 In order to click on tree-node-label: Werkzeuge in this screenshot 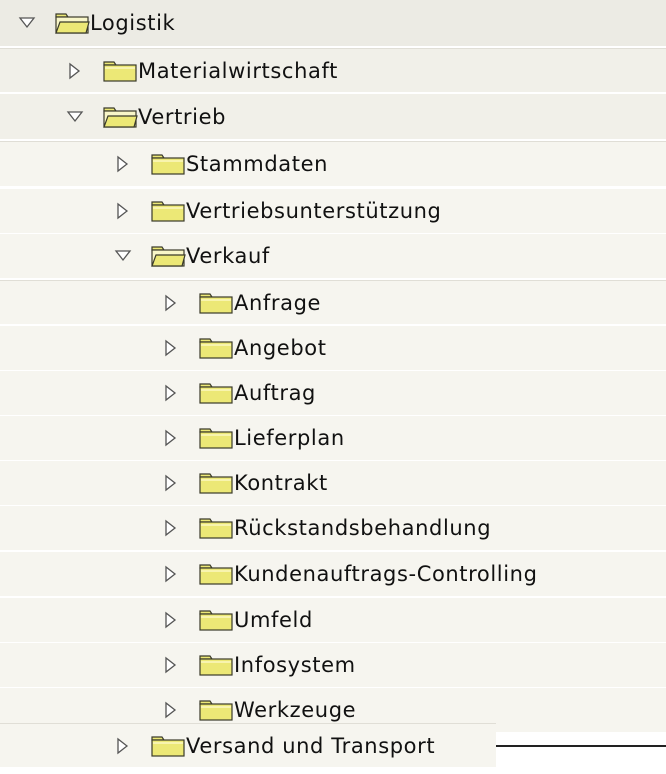, I will do `click(295, 710)`.